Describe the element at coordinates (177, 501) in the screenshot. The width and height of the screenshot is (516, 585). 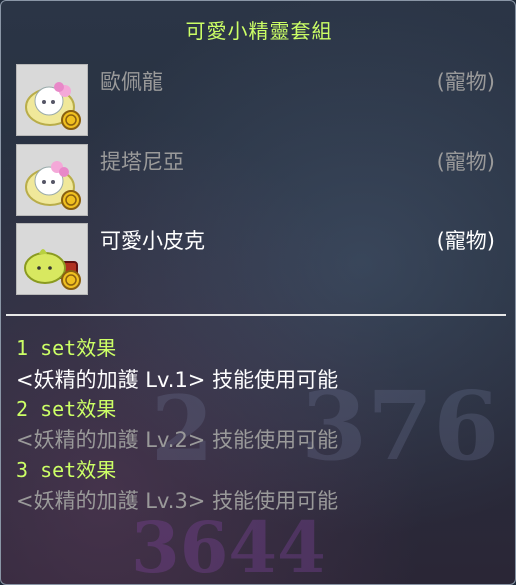
I see `set-effect-description: <妖精的加護 Lv.3> 技能使用可能` at that location.